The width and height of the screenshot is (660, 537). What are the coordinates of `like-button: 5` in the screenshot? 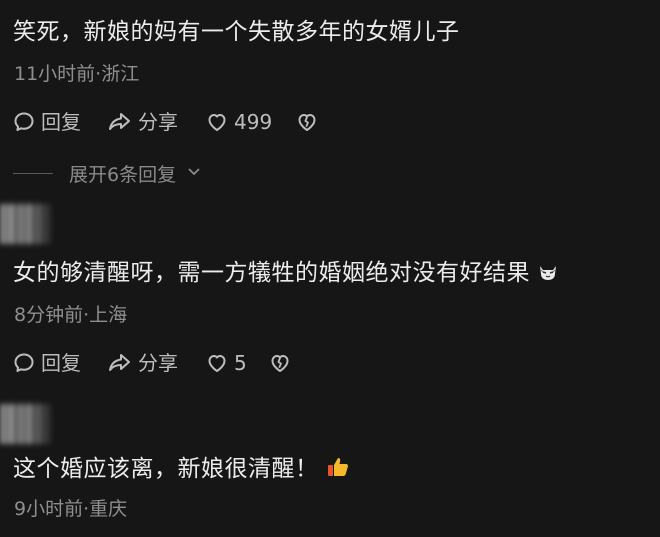 It's located at (226, 363).